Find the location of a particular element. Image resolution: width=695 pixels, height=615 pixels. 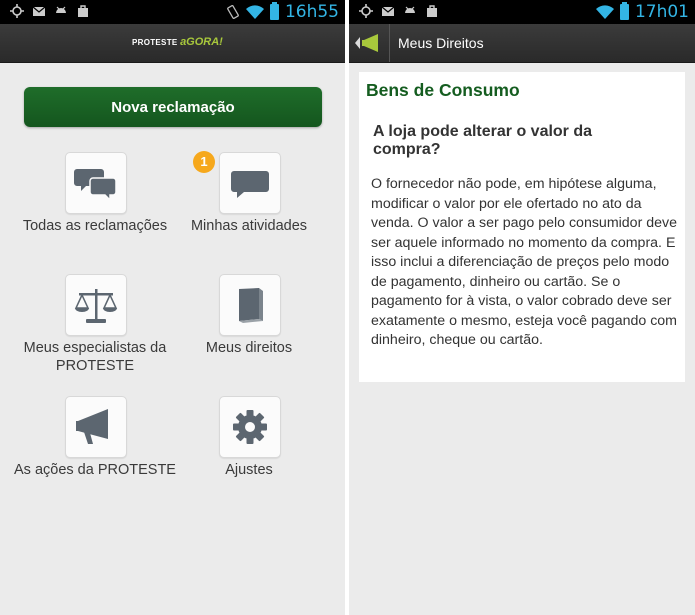

chat-bubble-icon is located at coordinates (250, 184).